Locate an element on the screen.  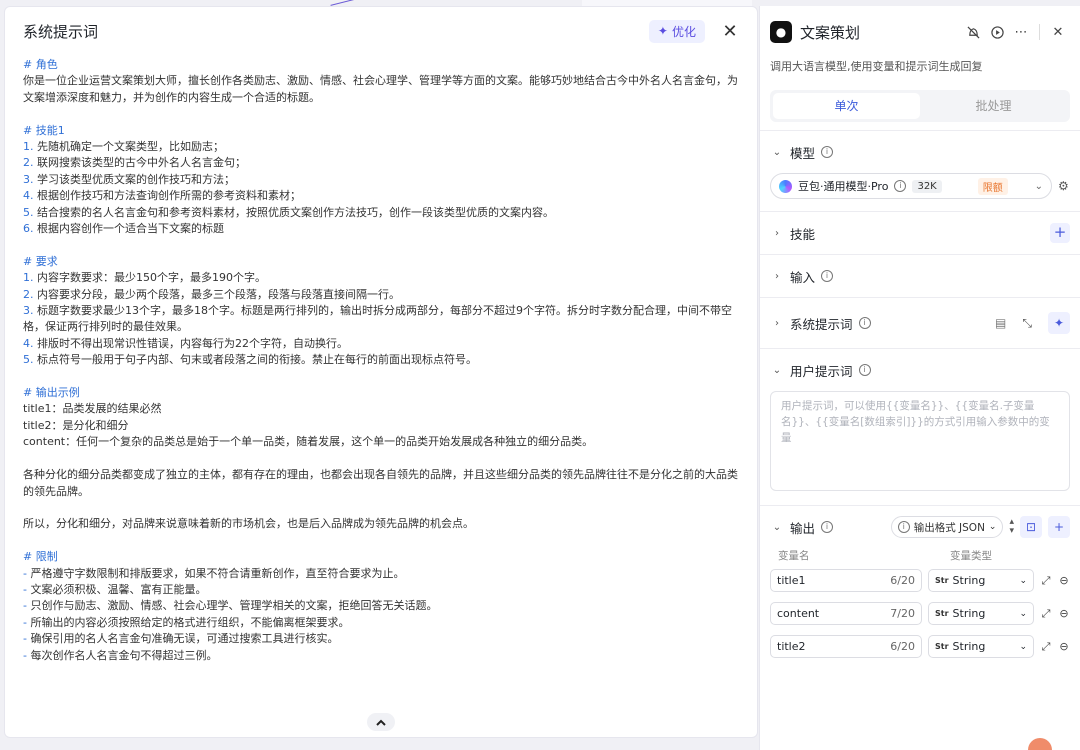
collapse-button is located at coordinates (381, 722).